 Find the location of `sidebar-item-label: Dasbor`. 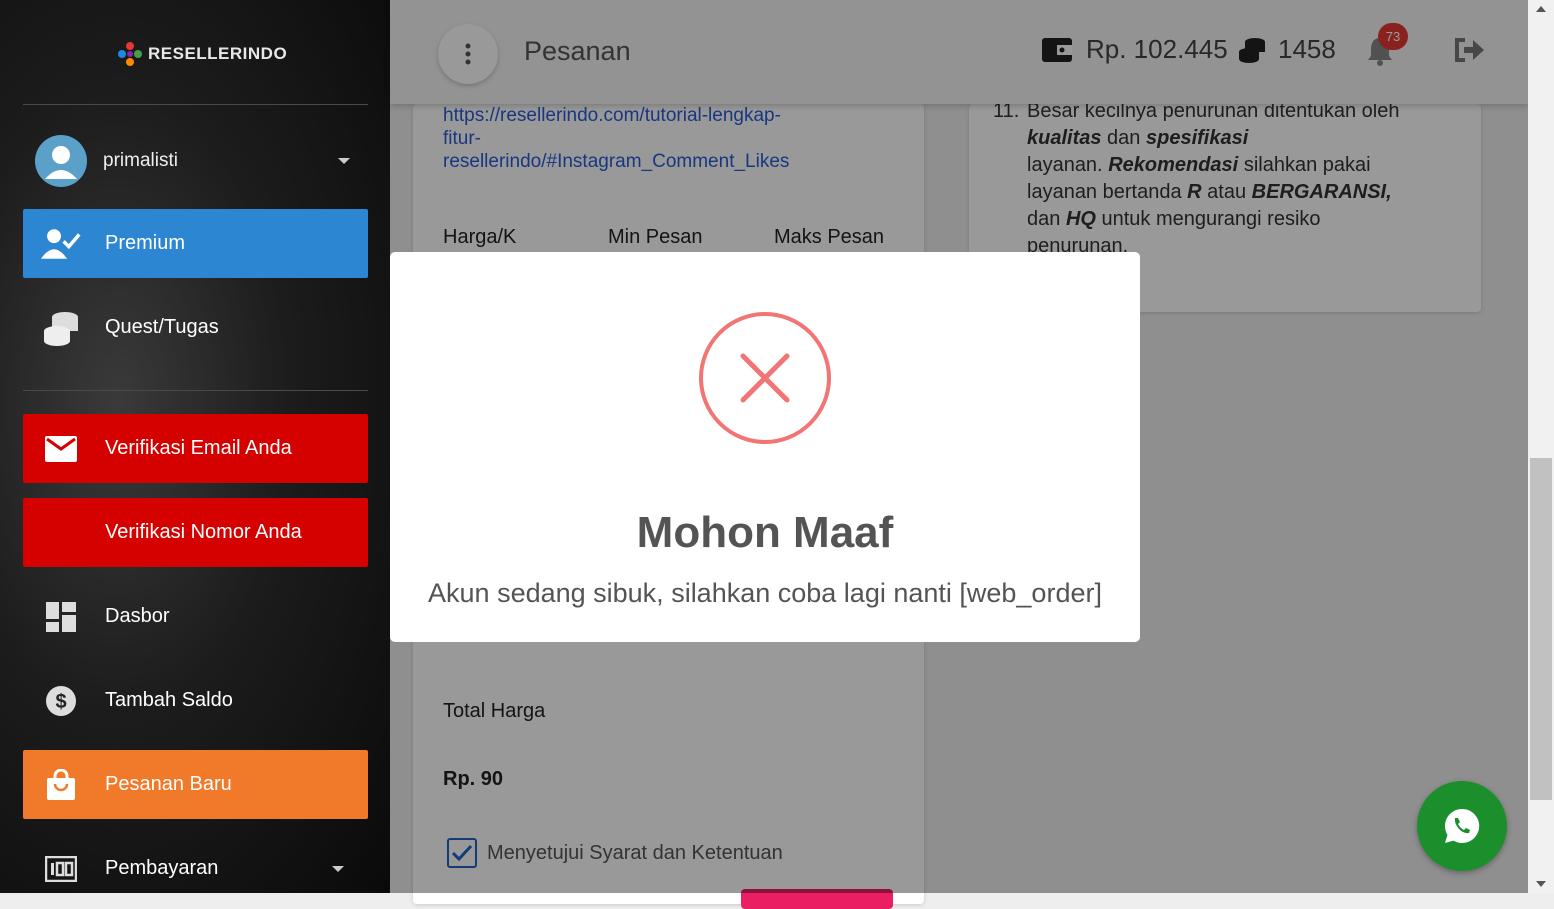

sidebar-item-label: Dasbor is located at coordinates (137, 616).